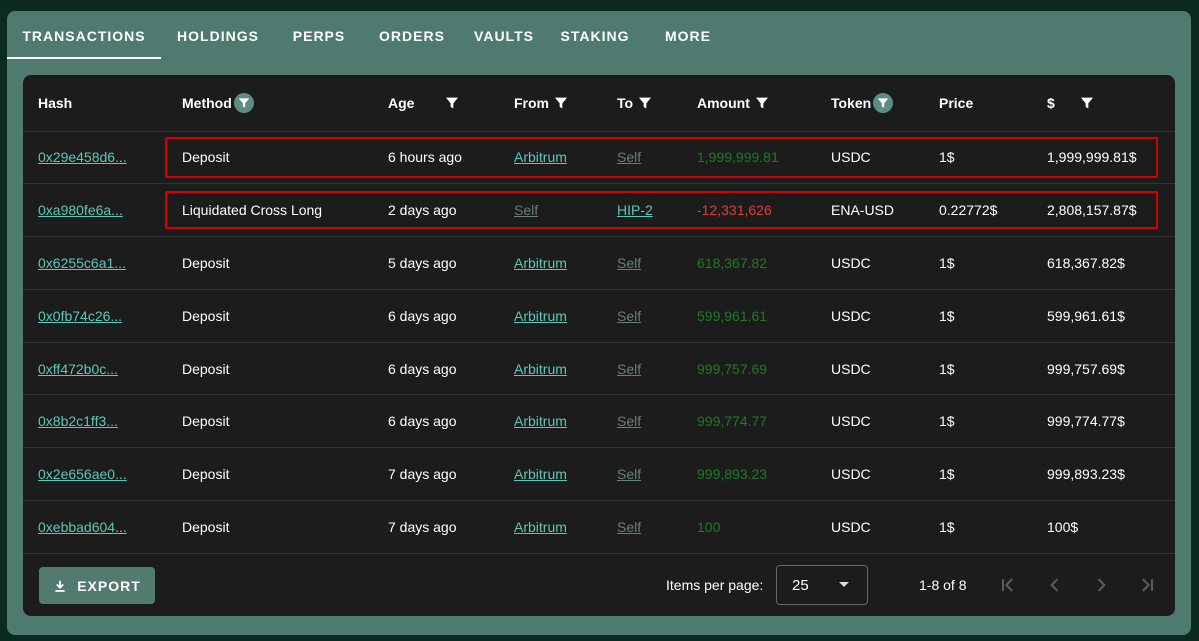  Describe the element at coordinates (764, 210) in the screenshot. I see `amount-cell: -12,331,626` at that location.